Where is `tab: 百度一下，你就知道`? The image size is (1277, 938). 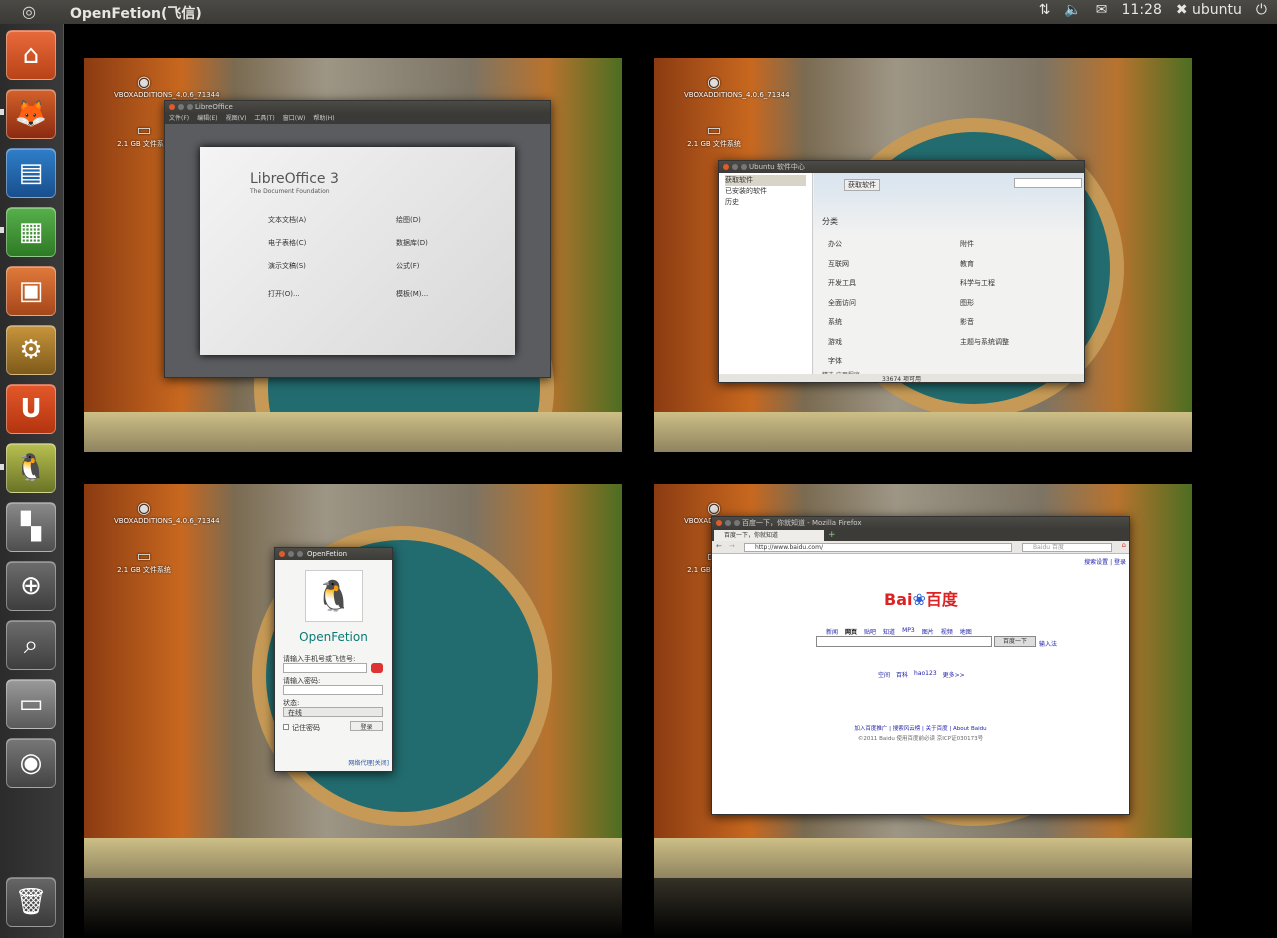 tab: 百度一下，你就知道 is located at coordinates (769, 535).